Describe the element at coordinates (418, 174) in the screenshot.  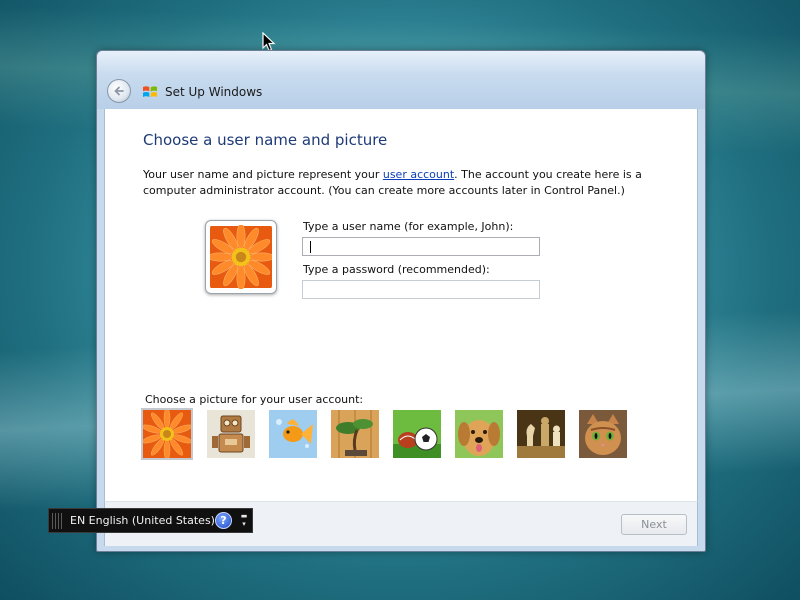
I see `user-account-link: user account` at that location.